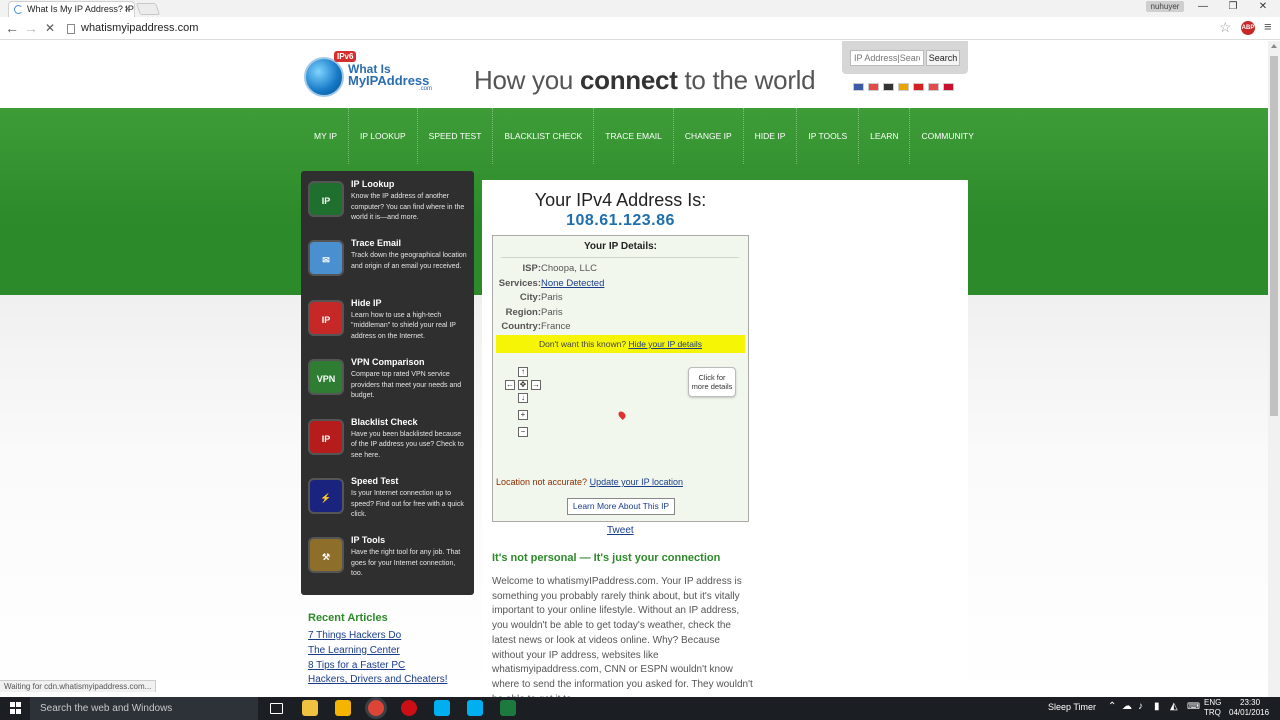  Describe the element at coordinates (475, 708) in the screenshot. I see `skype-alt-icon` at that location.